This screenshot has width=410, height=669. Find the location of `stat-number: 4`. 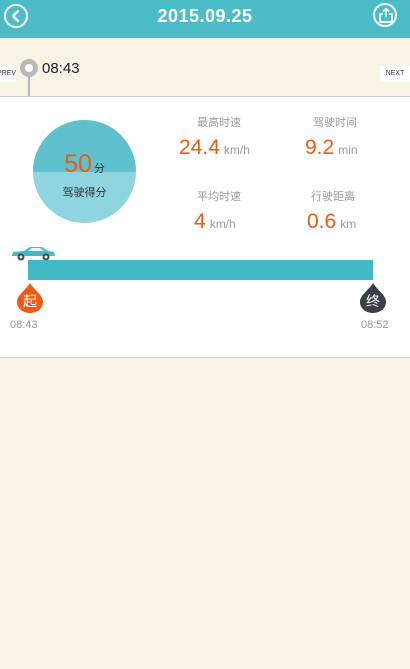

stat-number: 4 is located at coordinates (200, 221).